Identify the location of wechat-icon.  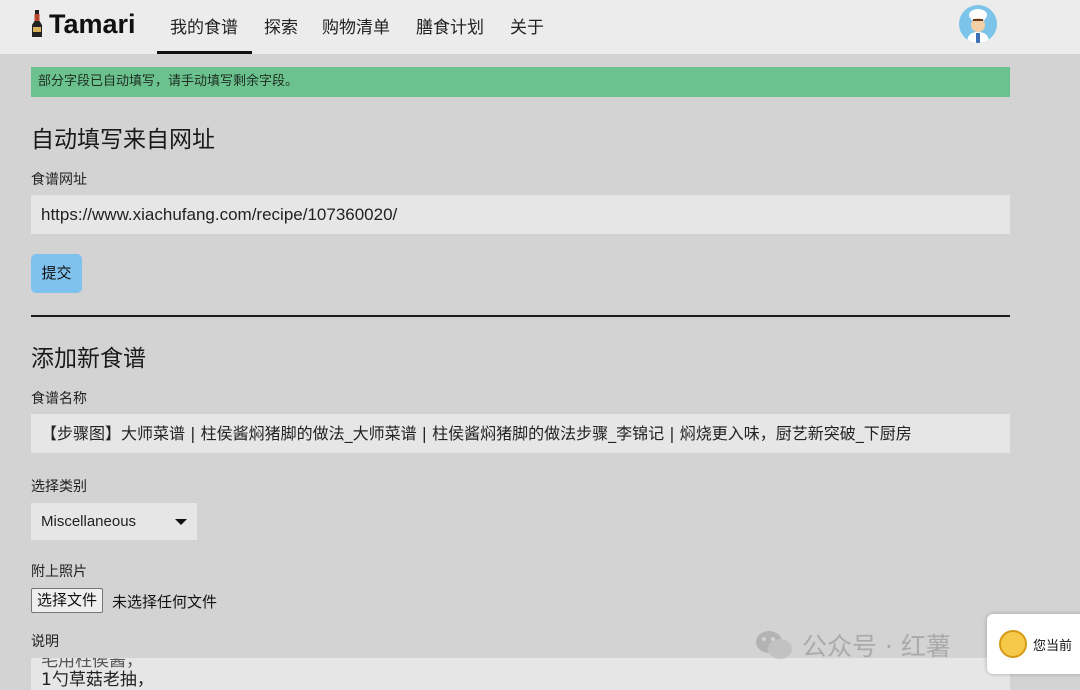
(774, 645).